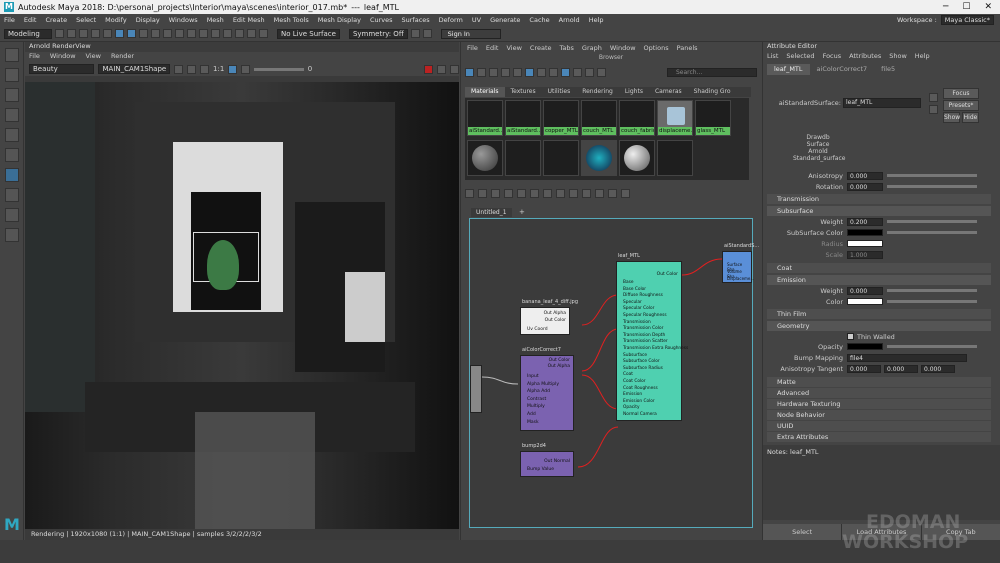 The height and width of the screenshot is (563, 1000). I want to click on hs-menu-graph: Graph, so click(592, 48).